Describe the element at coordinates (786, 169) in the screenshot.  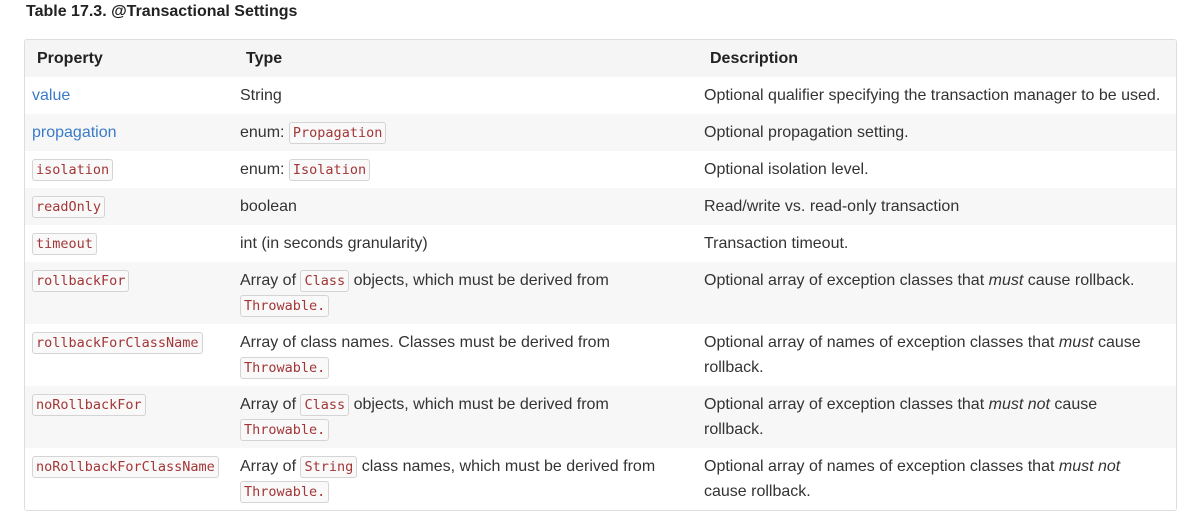
I see `description-text: Optional isolation level.` at that location.